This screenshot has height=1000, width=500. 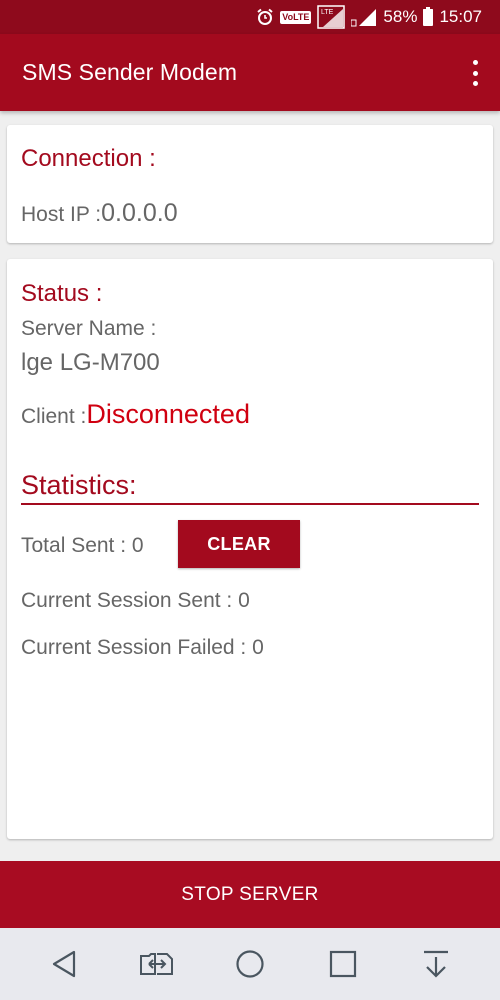 What do you see at coordinates (62, 293) in the screenshot?
I see `status-title: Status :` at bounding box center [62, 293].